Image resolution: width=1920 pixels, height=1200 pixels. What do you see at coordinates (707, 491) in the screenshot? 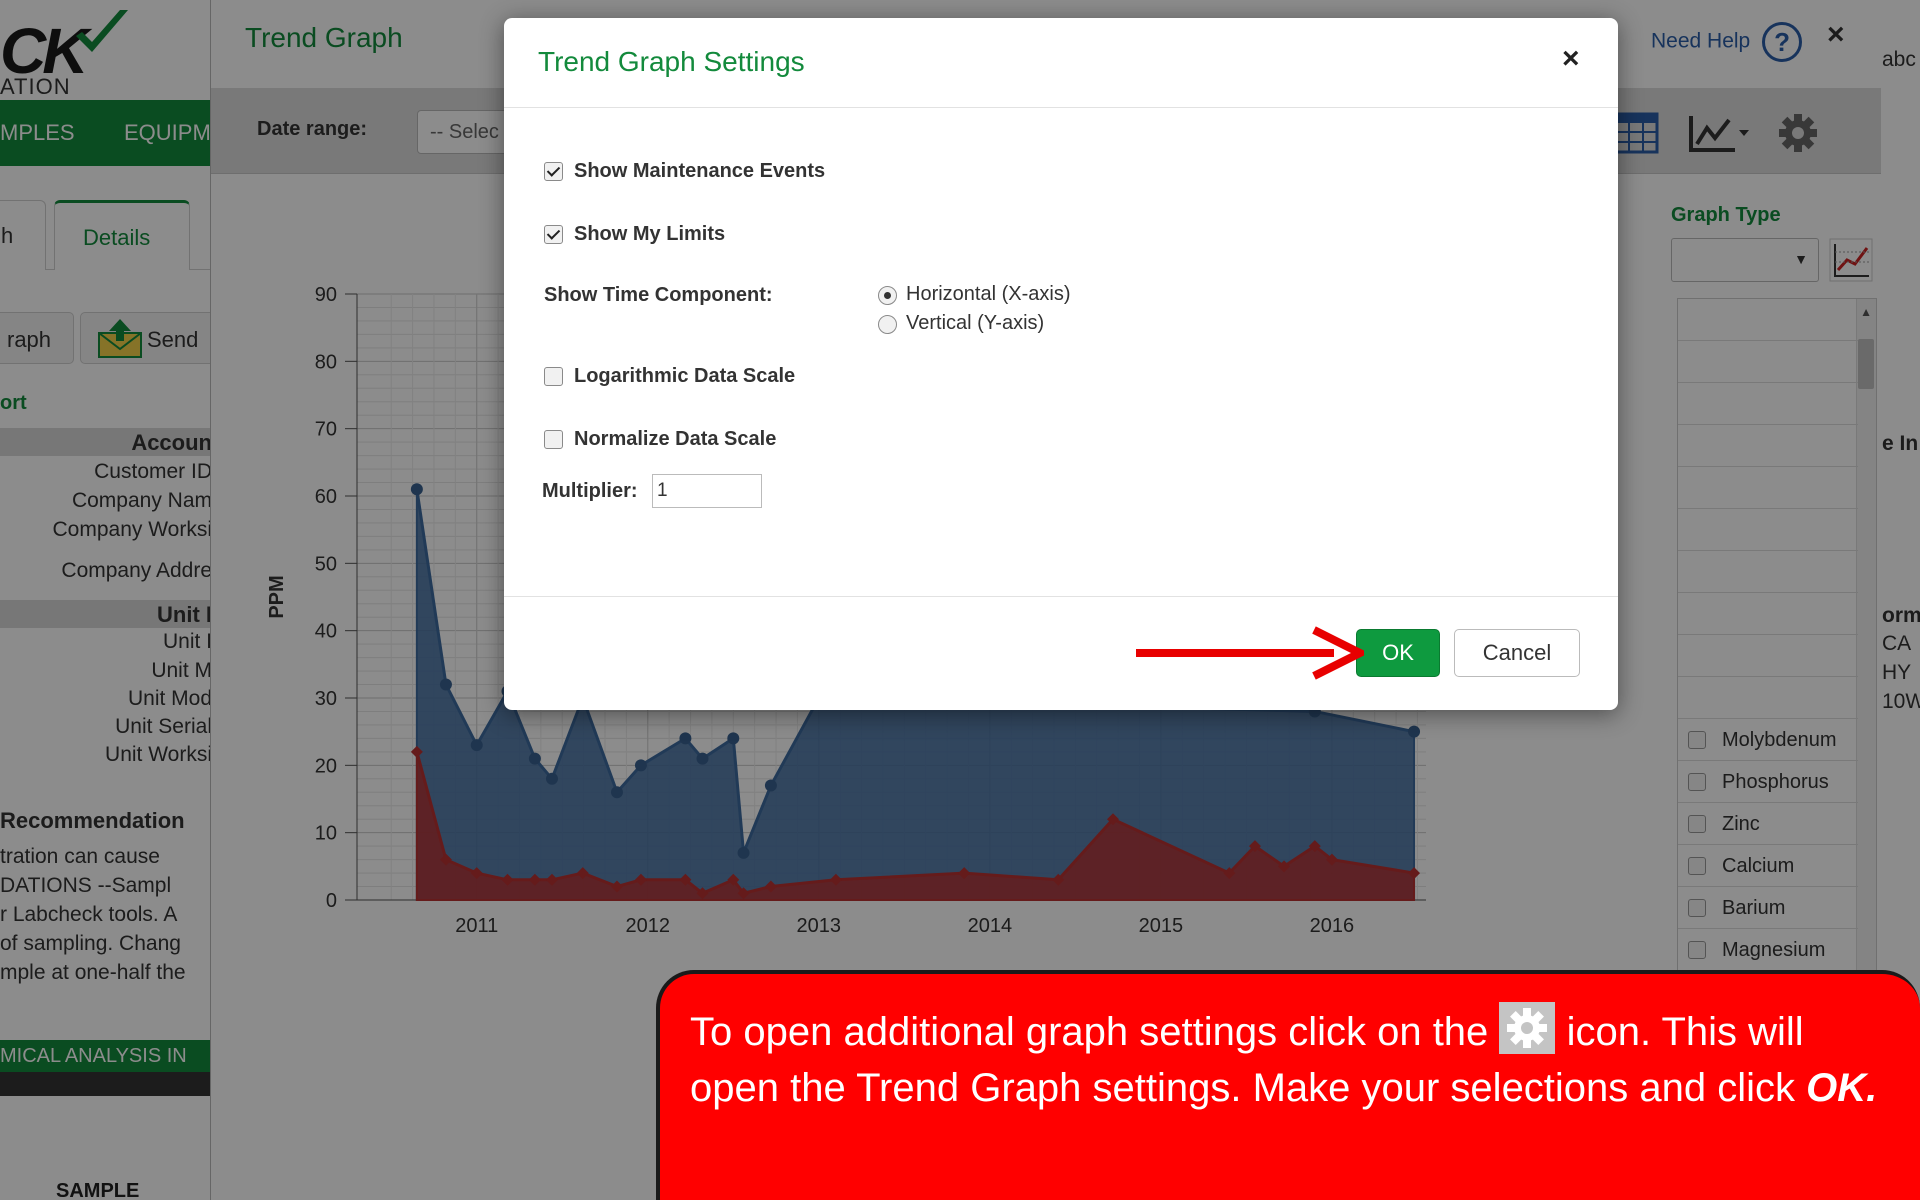
I see `multiplier-input` at bounding box center [707, 491].